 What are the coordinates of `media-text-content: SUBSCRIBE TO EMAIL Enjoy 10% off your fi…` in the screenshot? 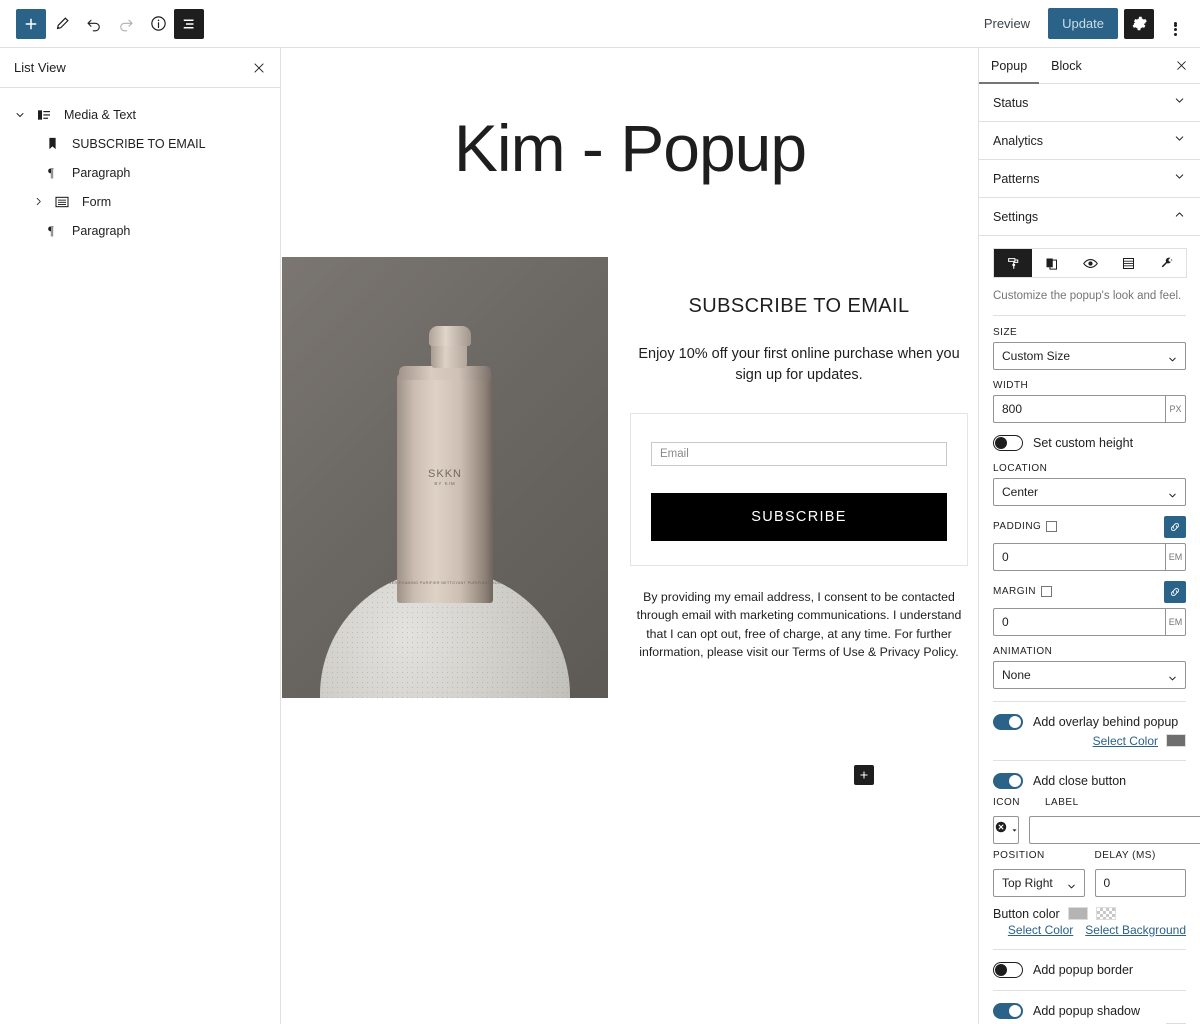 It's located at (793, 459).